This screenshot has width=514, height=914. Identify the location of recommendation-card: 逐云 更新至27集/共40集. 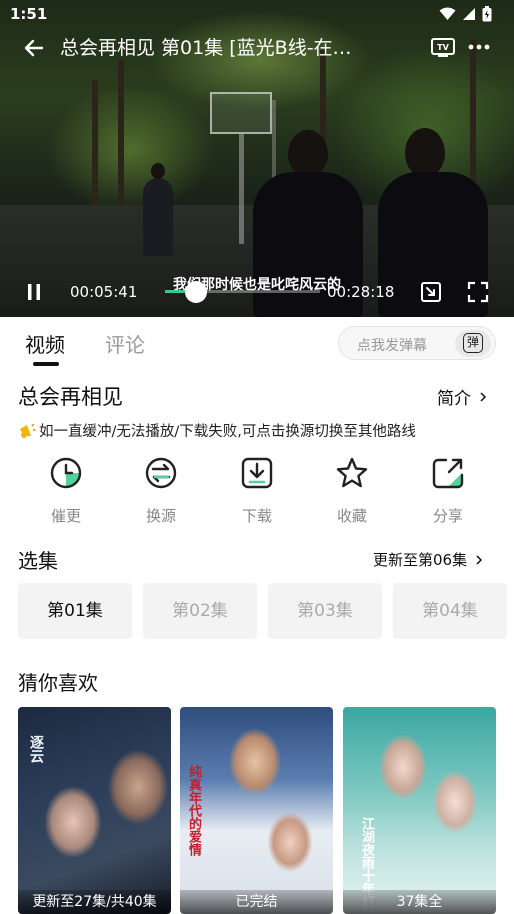
(94, 810).